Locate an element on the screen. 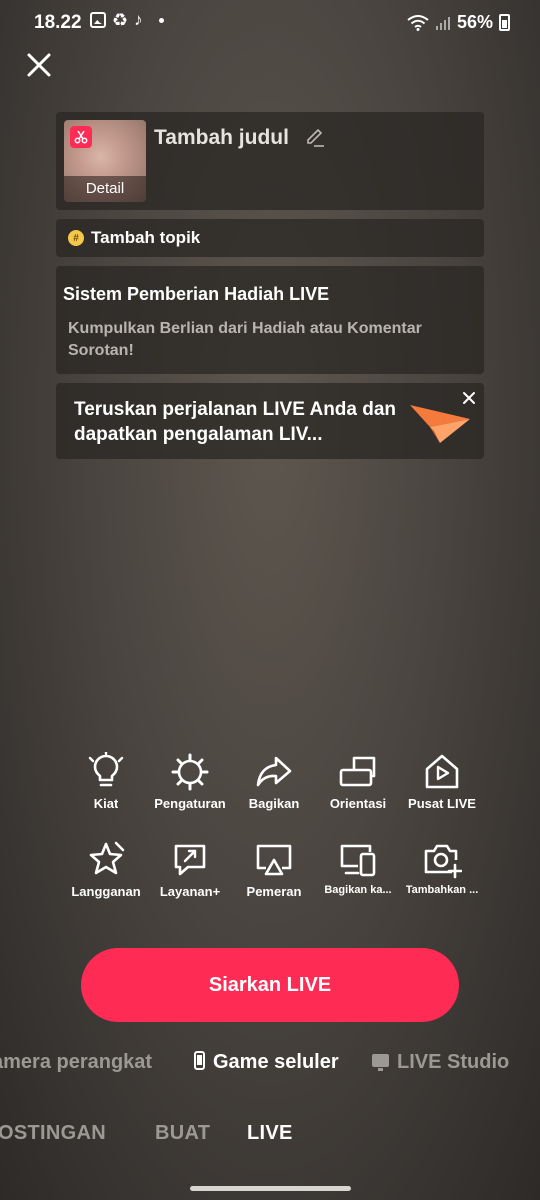 This screenshot has width=540, height=1200. topic-label: Tambah topik is located at coordinates (146, 237).